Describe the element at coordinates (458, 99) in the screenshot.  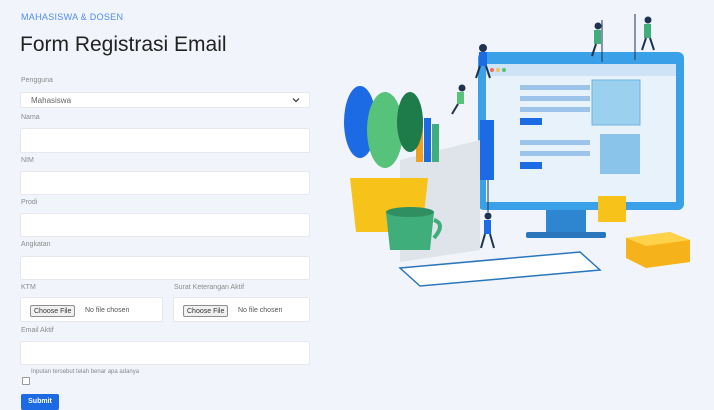
I see `person-climbing` at that location.